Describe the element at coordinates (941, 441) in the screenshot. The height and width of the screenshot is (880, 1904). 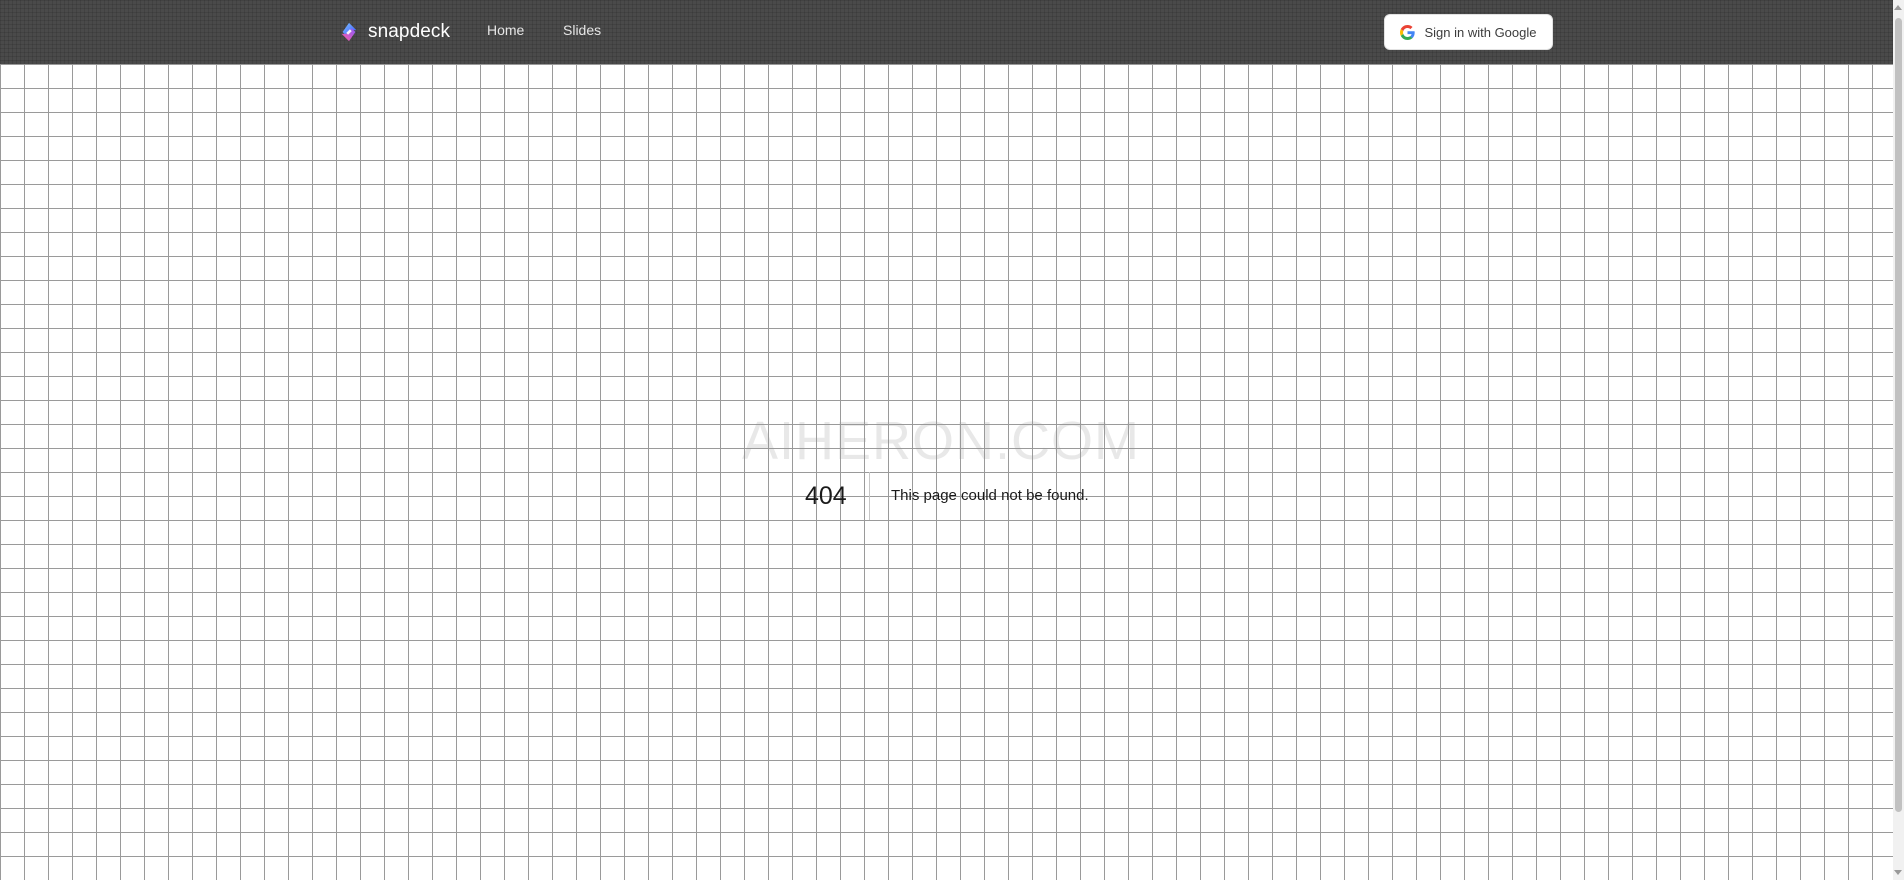
I see `watermark-text: AIHERON.COM` at that location.